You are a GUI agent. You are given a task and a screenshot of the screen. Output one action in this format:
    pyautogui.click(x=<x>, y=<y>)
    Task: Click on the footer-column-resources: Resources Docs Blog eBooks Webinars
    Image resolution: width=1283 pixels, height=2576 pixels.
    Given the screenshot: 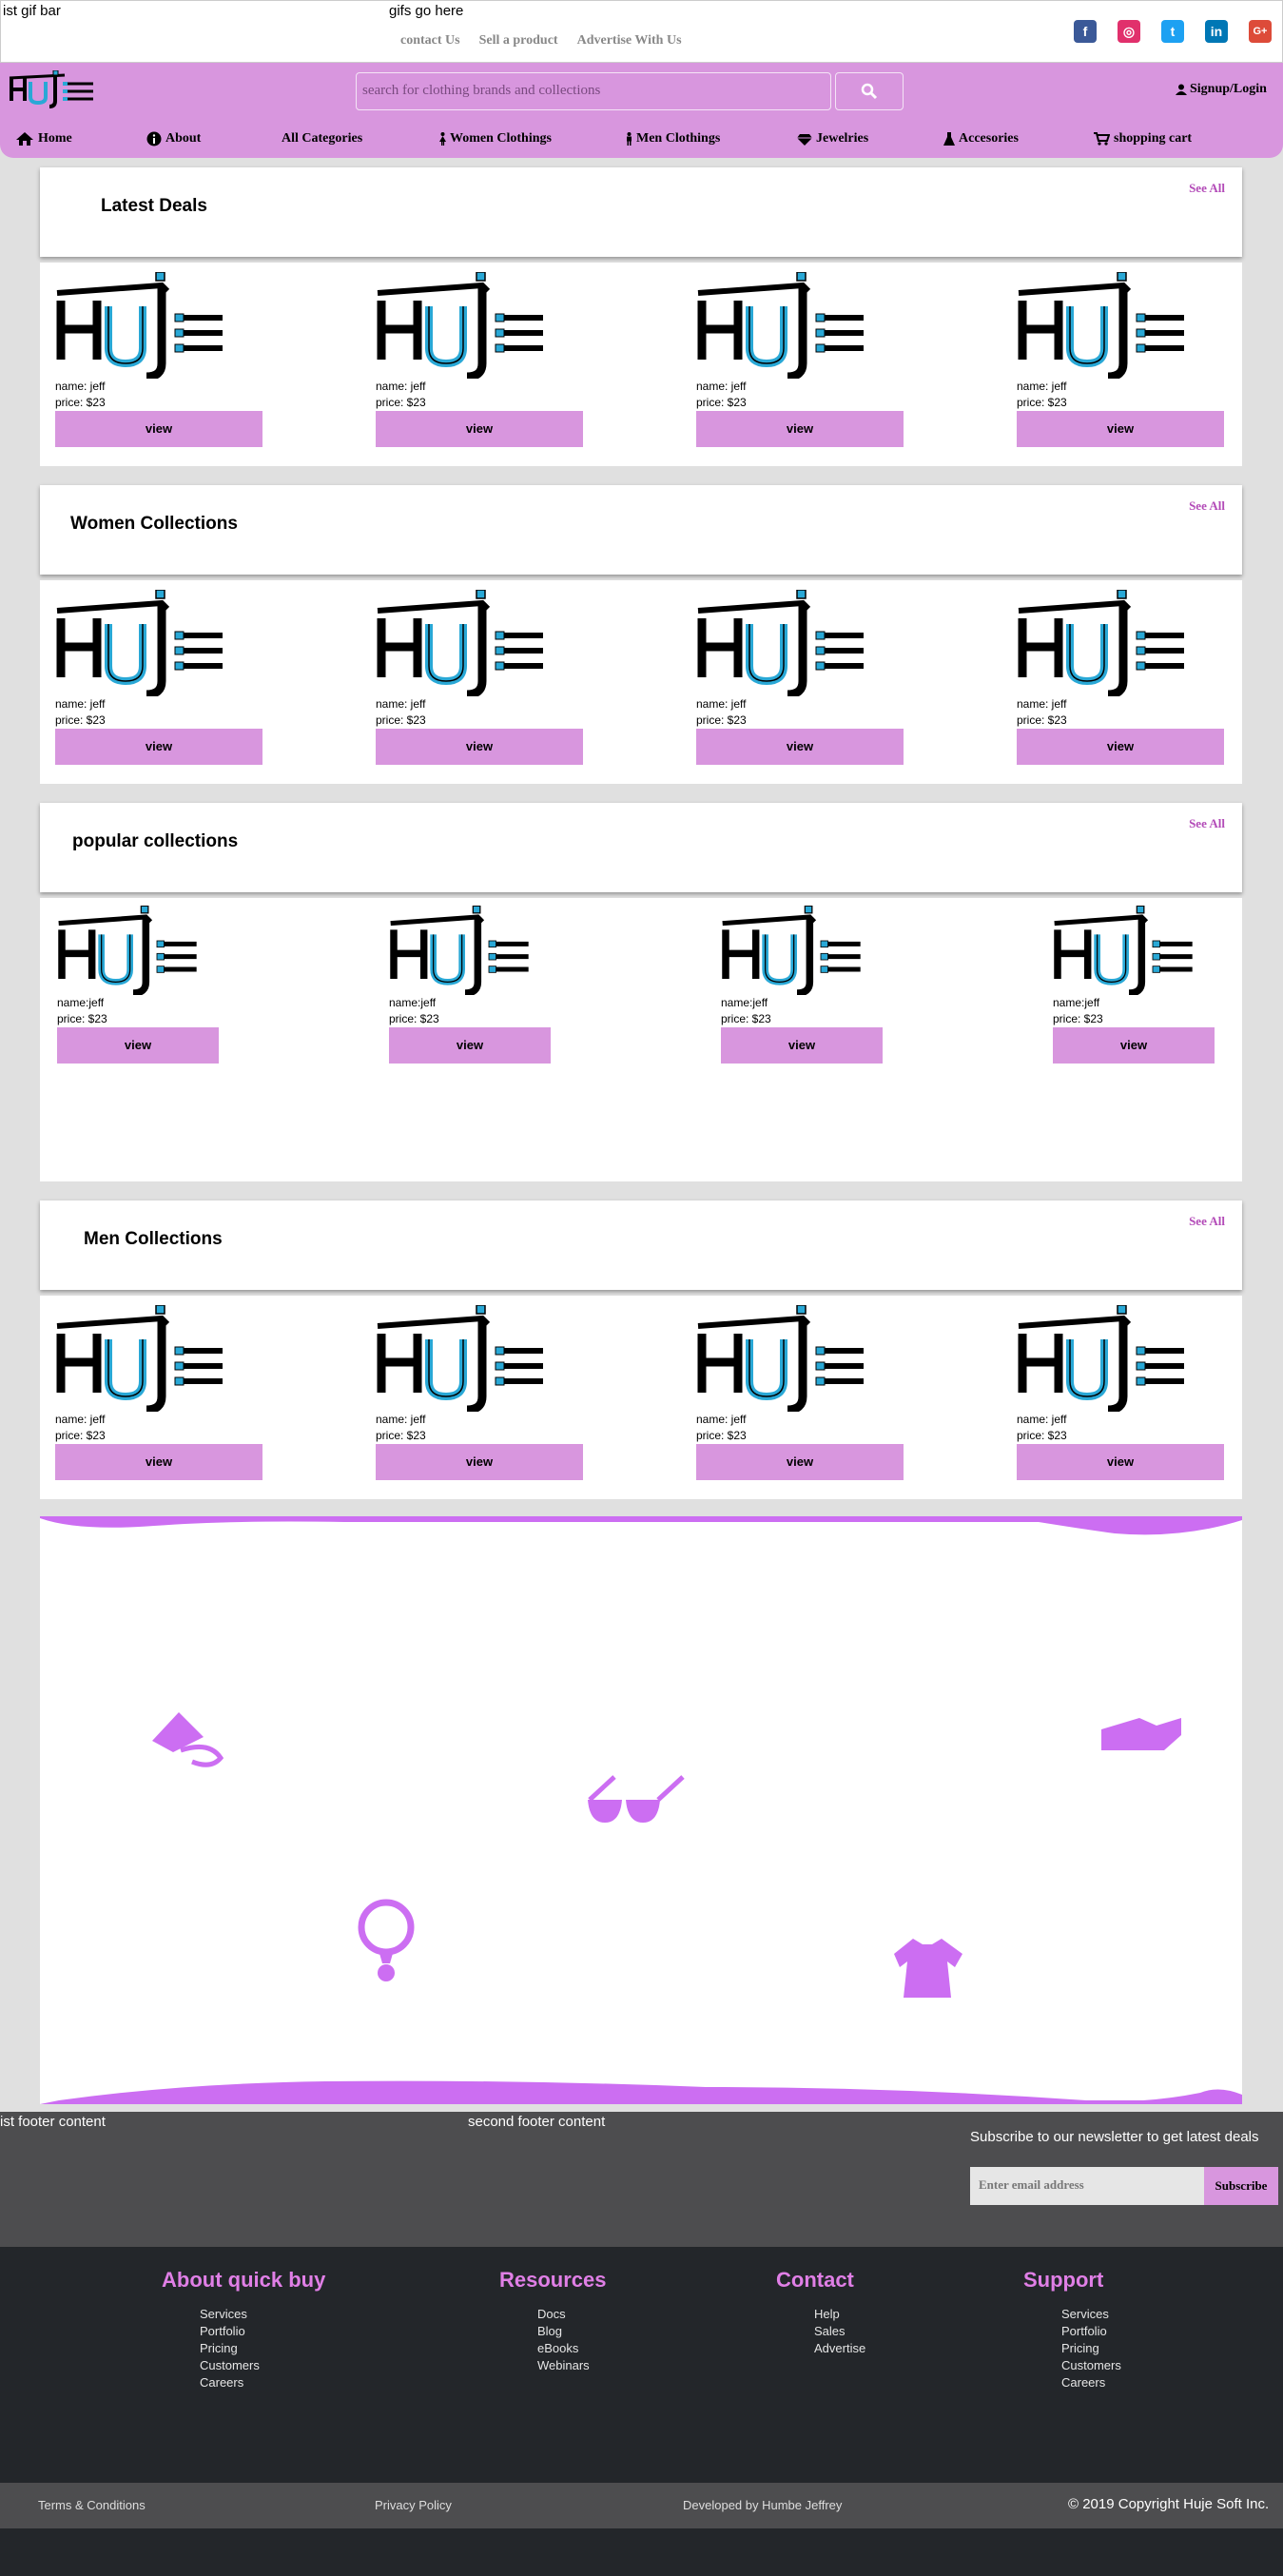 What is the action you would take?
    pyautogui.click(x=553, y=2321)
    